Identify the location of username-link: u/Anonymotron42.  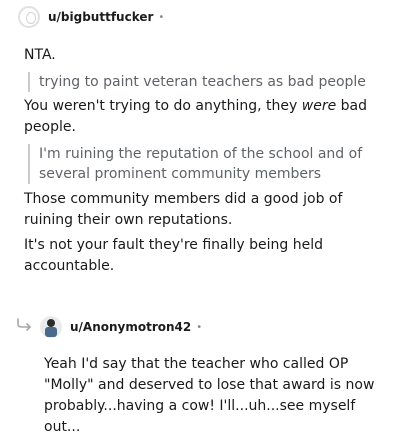
(130, 327).